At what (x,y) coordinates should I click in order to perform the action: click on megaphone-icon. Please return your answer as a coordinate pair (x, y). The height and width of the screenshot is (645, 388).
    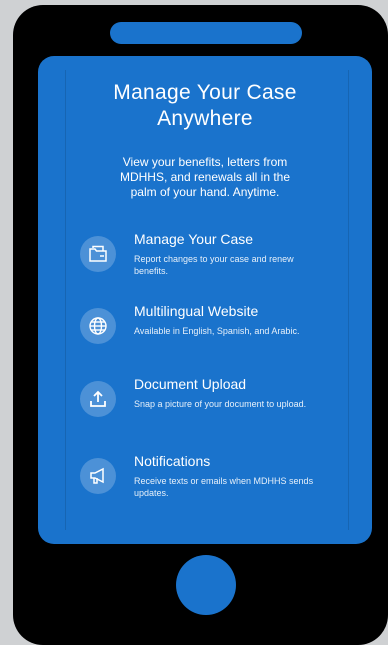
    Looking at the image, I should click on (98, 476).